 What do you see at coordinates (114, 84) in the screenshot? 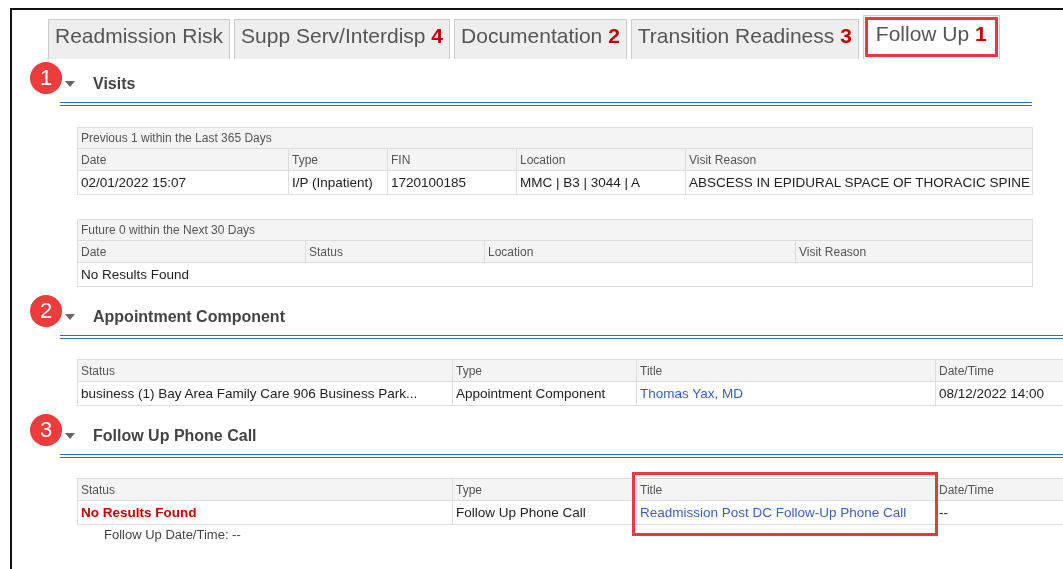
I see `section-title: Visits` at bounding box center [114, 84].